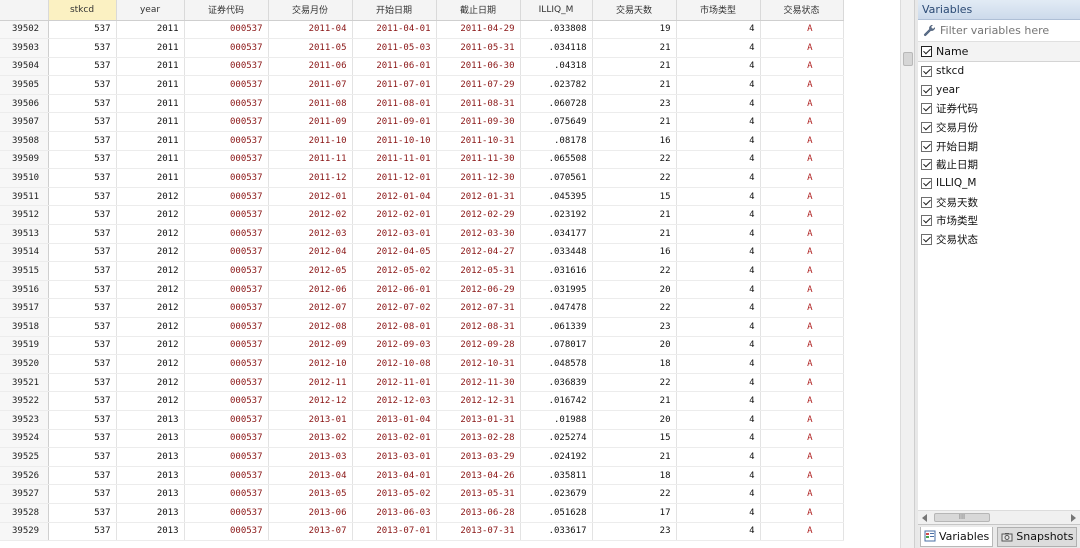  I want to click on table-cell: 2013-01, so click(310, 420).